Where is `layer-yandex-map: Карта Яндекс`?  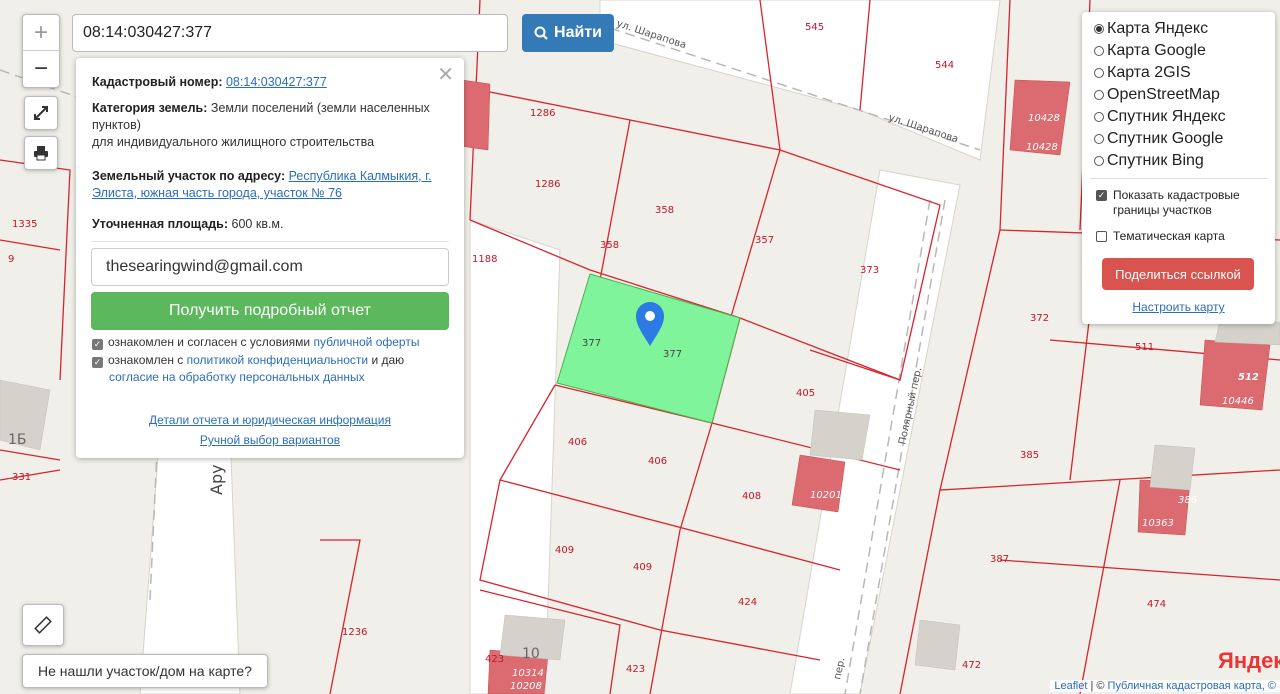 layer-yandex-map: Карта Яндекс is located at coordinates (1151, 29).